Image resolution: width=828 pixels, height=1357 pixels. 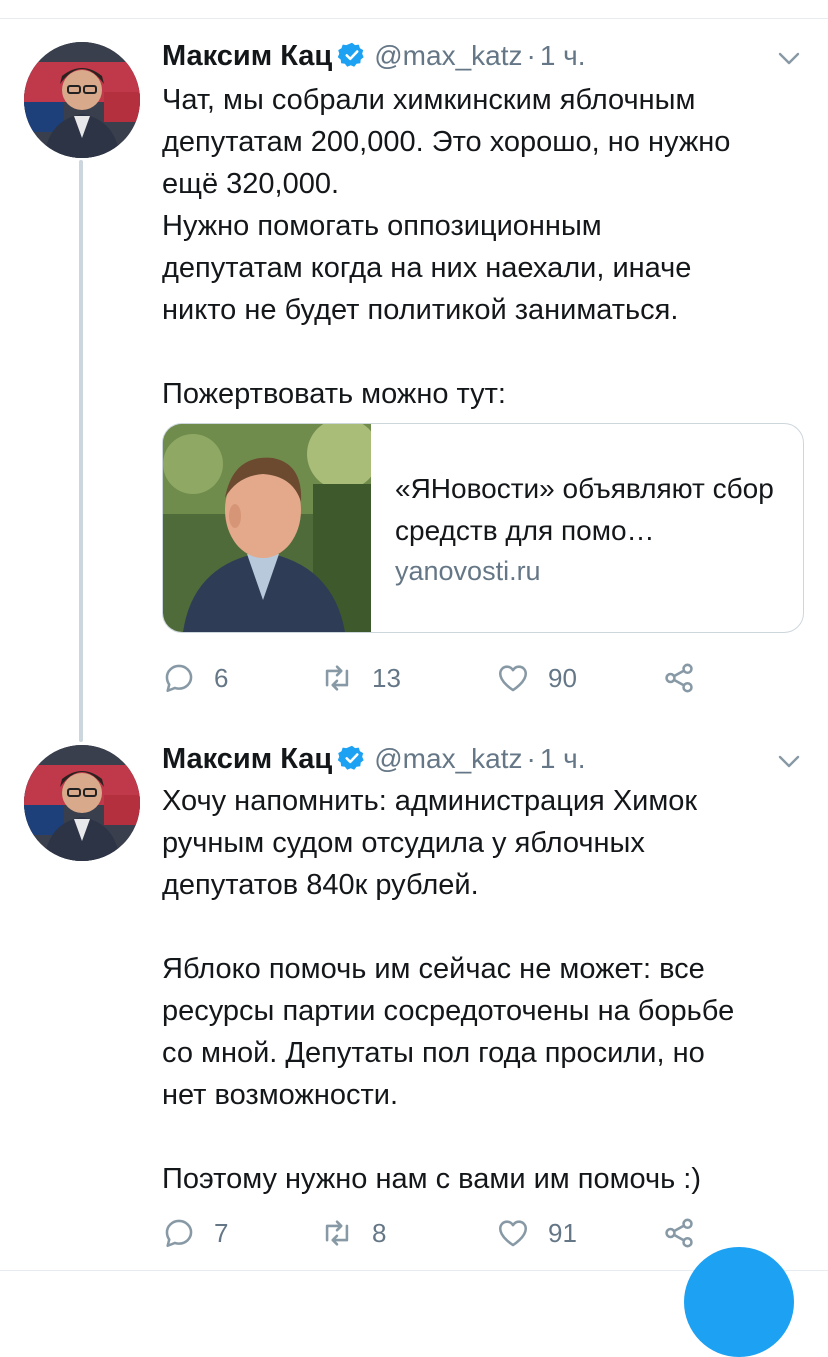 What do you see at coordinates (386, 677) in the screenshot?
I see `retweet-count: 13` at bounding box center [386, 677].